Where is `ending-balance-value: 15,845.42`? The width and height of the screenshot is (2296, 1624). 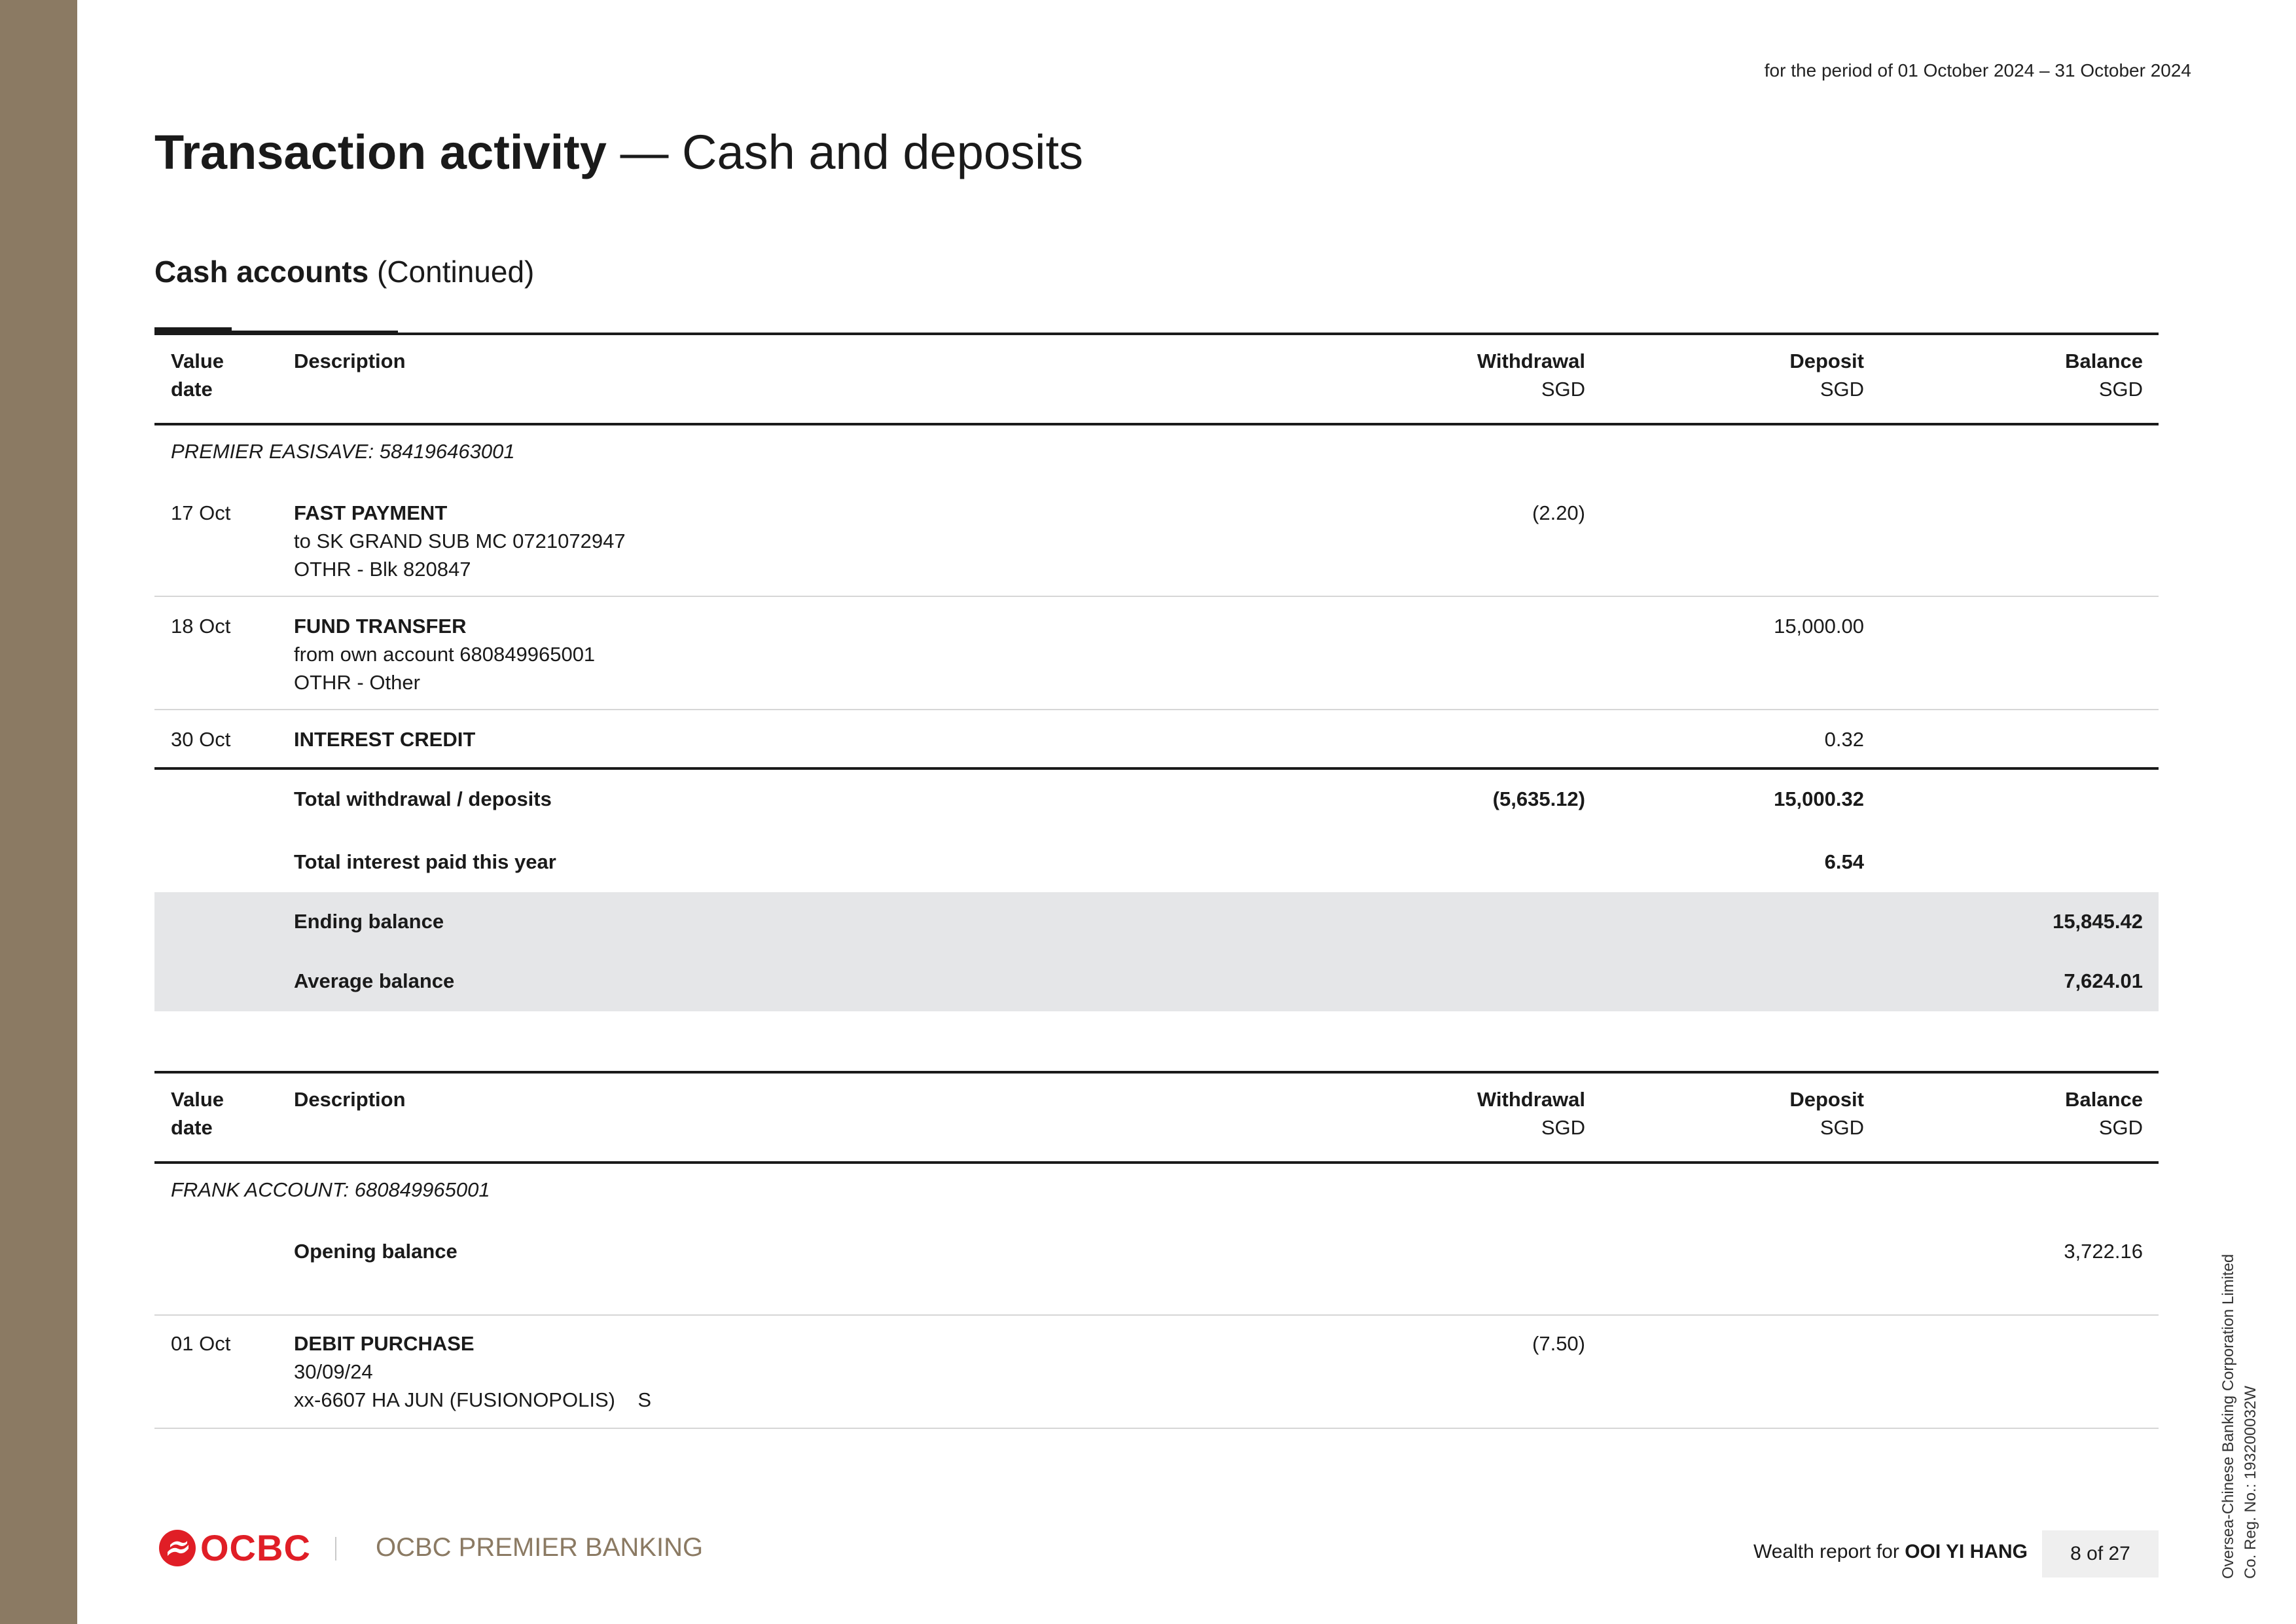 ending-balance-value: 15,845.42 is located at coordinates (2098, 921).